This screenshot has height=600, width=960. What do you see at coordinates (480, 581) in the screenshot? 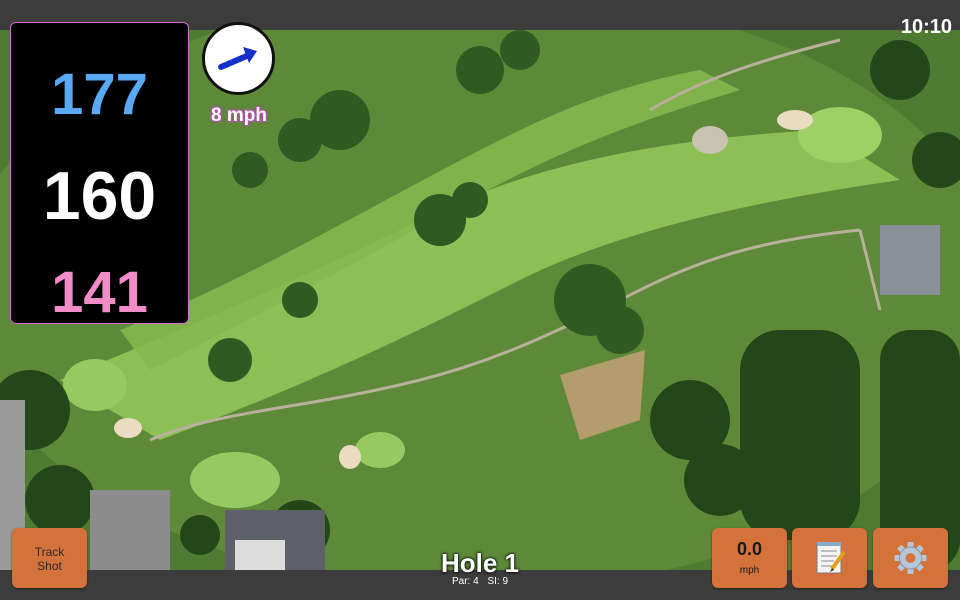
I see `hole-meta: Par: 4 SI: 9` at bounding box center [480, 581].